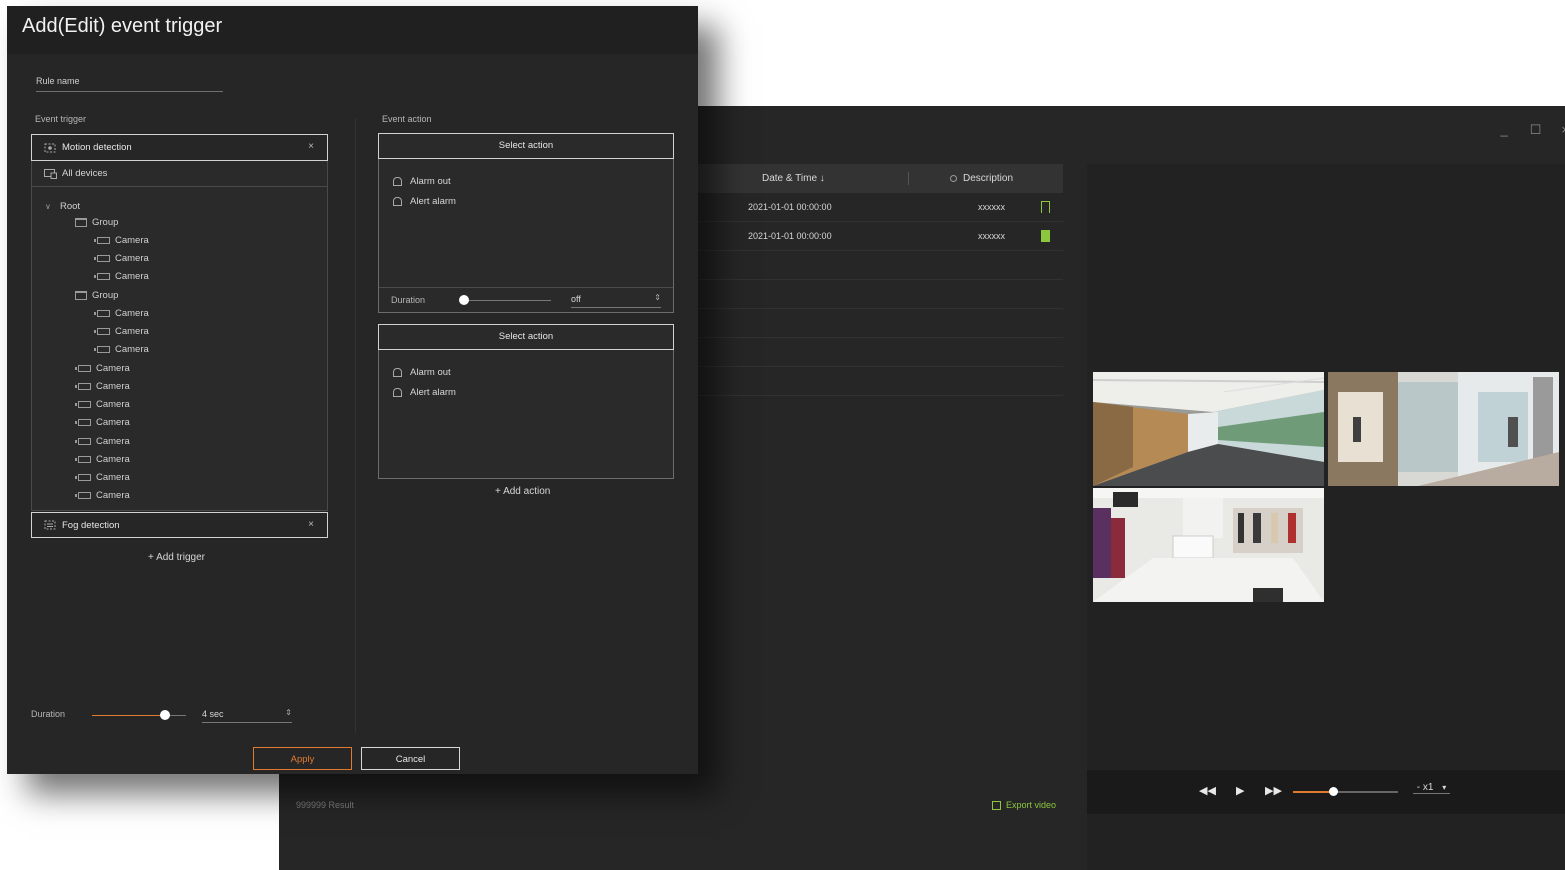 This screenshot has width=1565, height=870. I want to click on trigger-fog-detection: Fog detection ×, so click(179, 525).